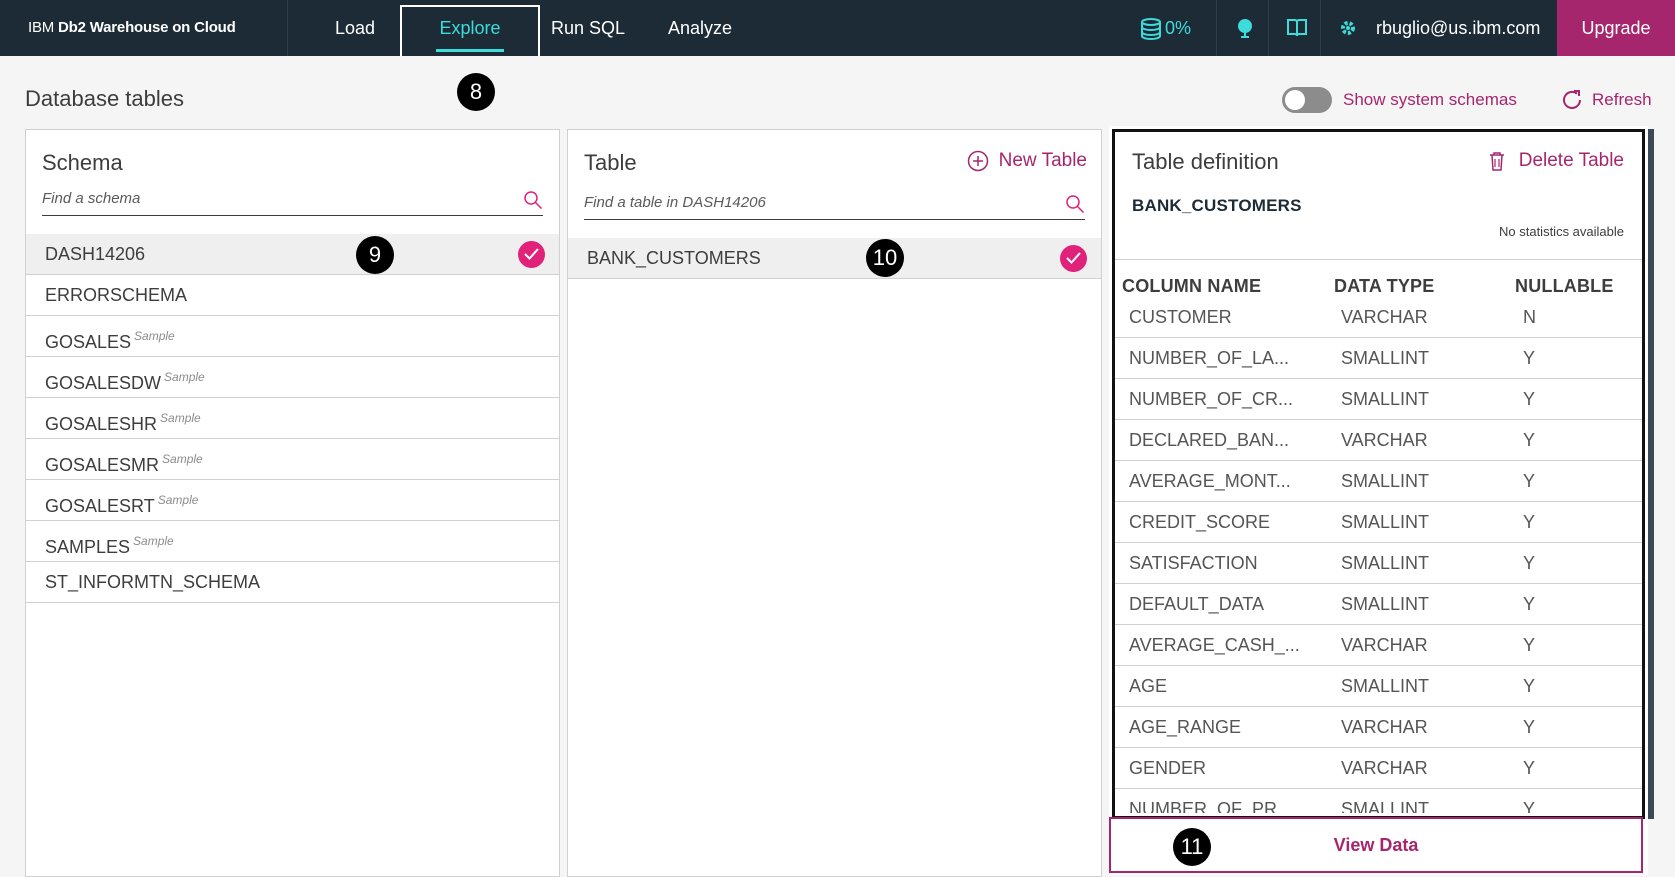 The height and width of the screenshot is (877, 1675). What do you see at coordinates (1151, 29) in the screenshot?
I see `database-icon` at bounding box center [1151, 29].